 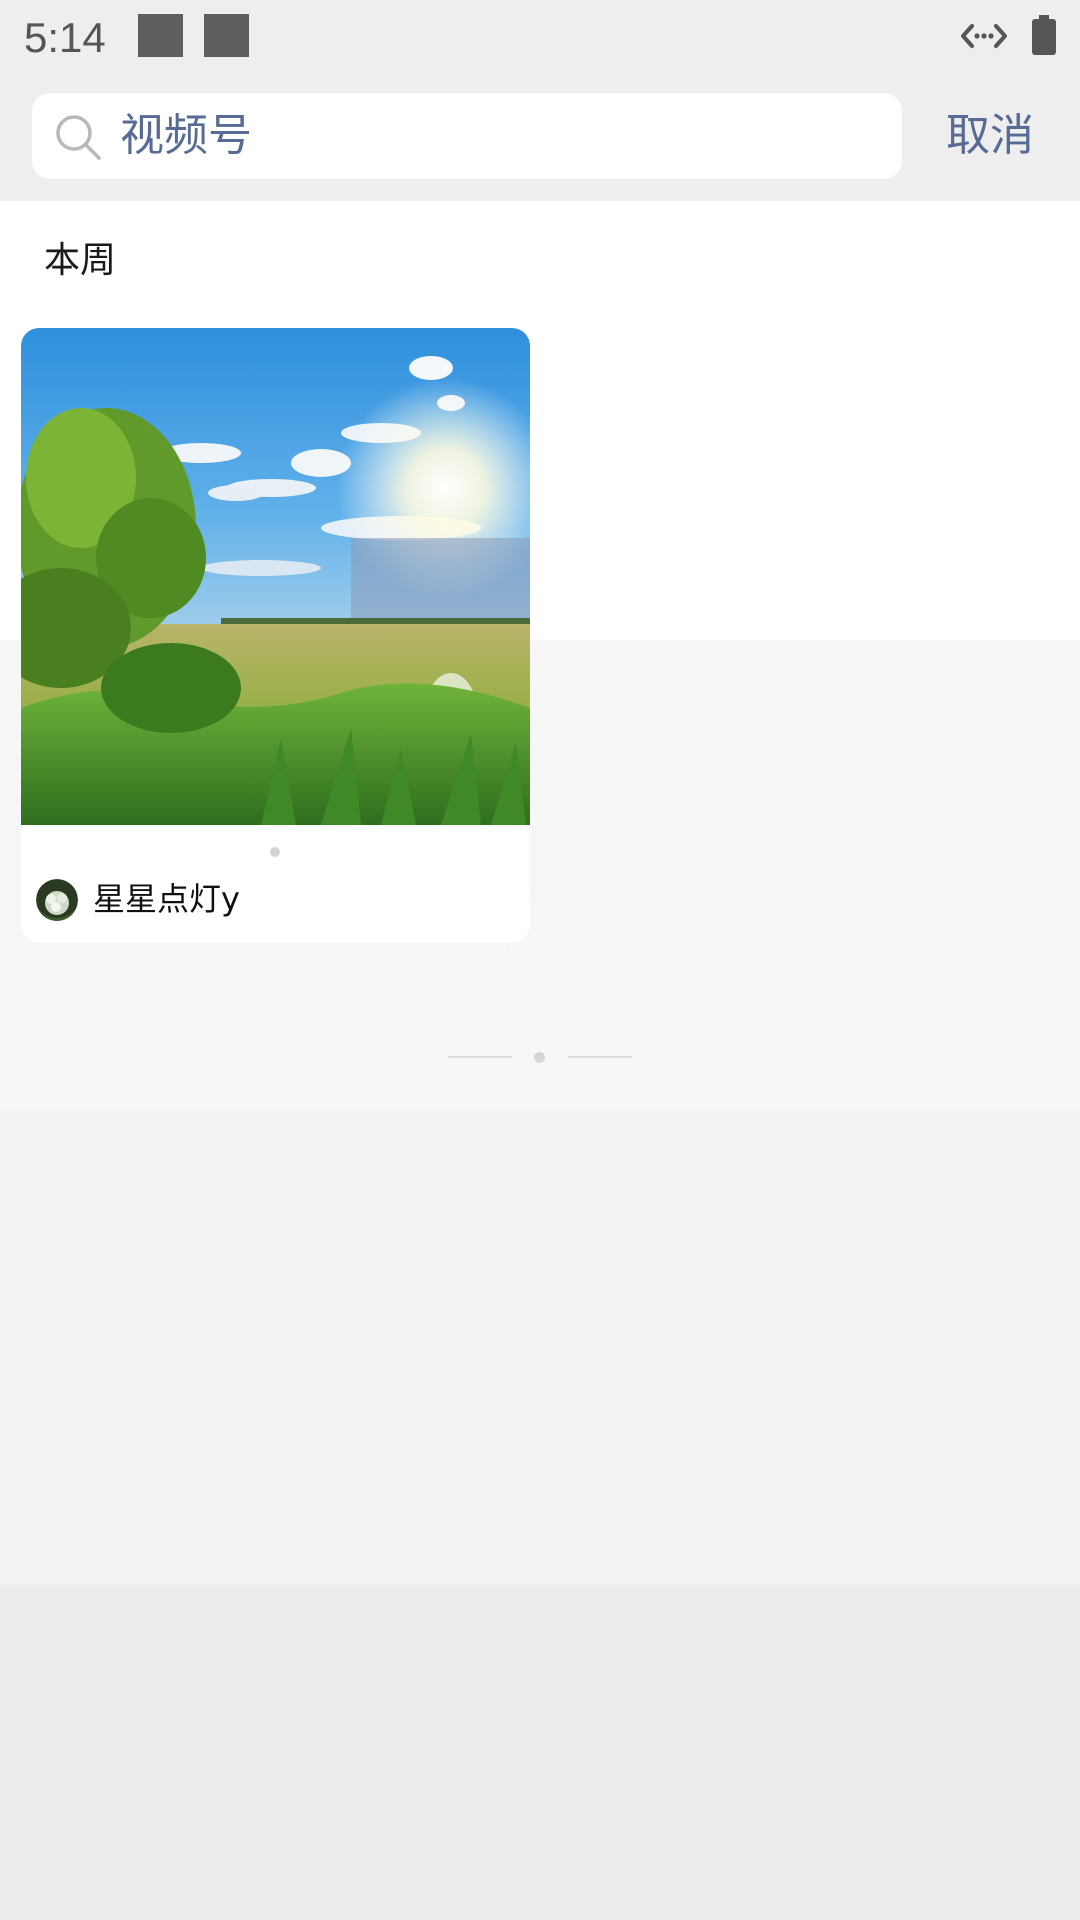 What do you see at coordinates (57, 900) in the screenshot?
I see `author-avatar` at bounding box center [57, 900].